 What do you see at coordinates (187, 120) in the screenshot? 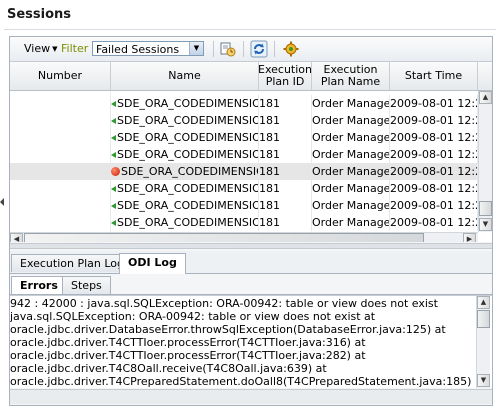
I see `session-name: SDE_ORA_CODEDIMENSION_DI` at bounding box center [187, 120].